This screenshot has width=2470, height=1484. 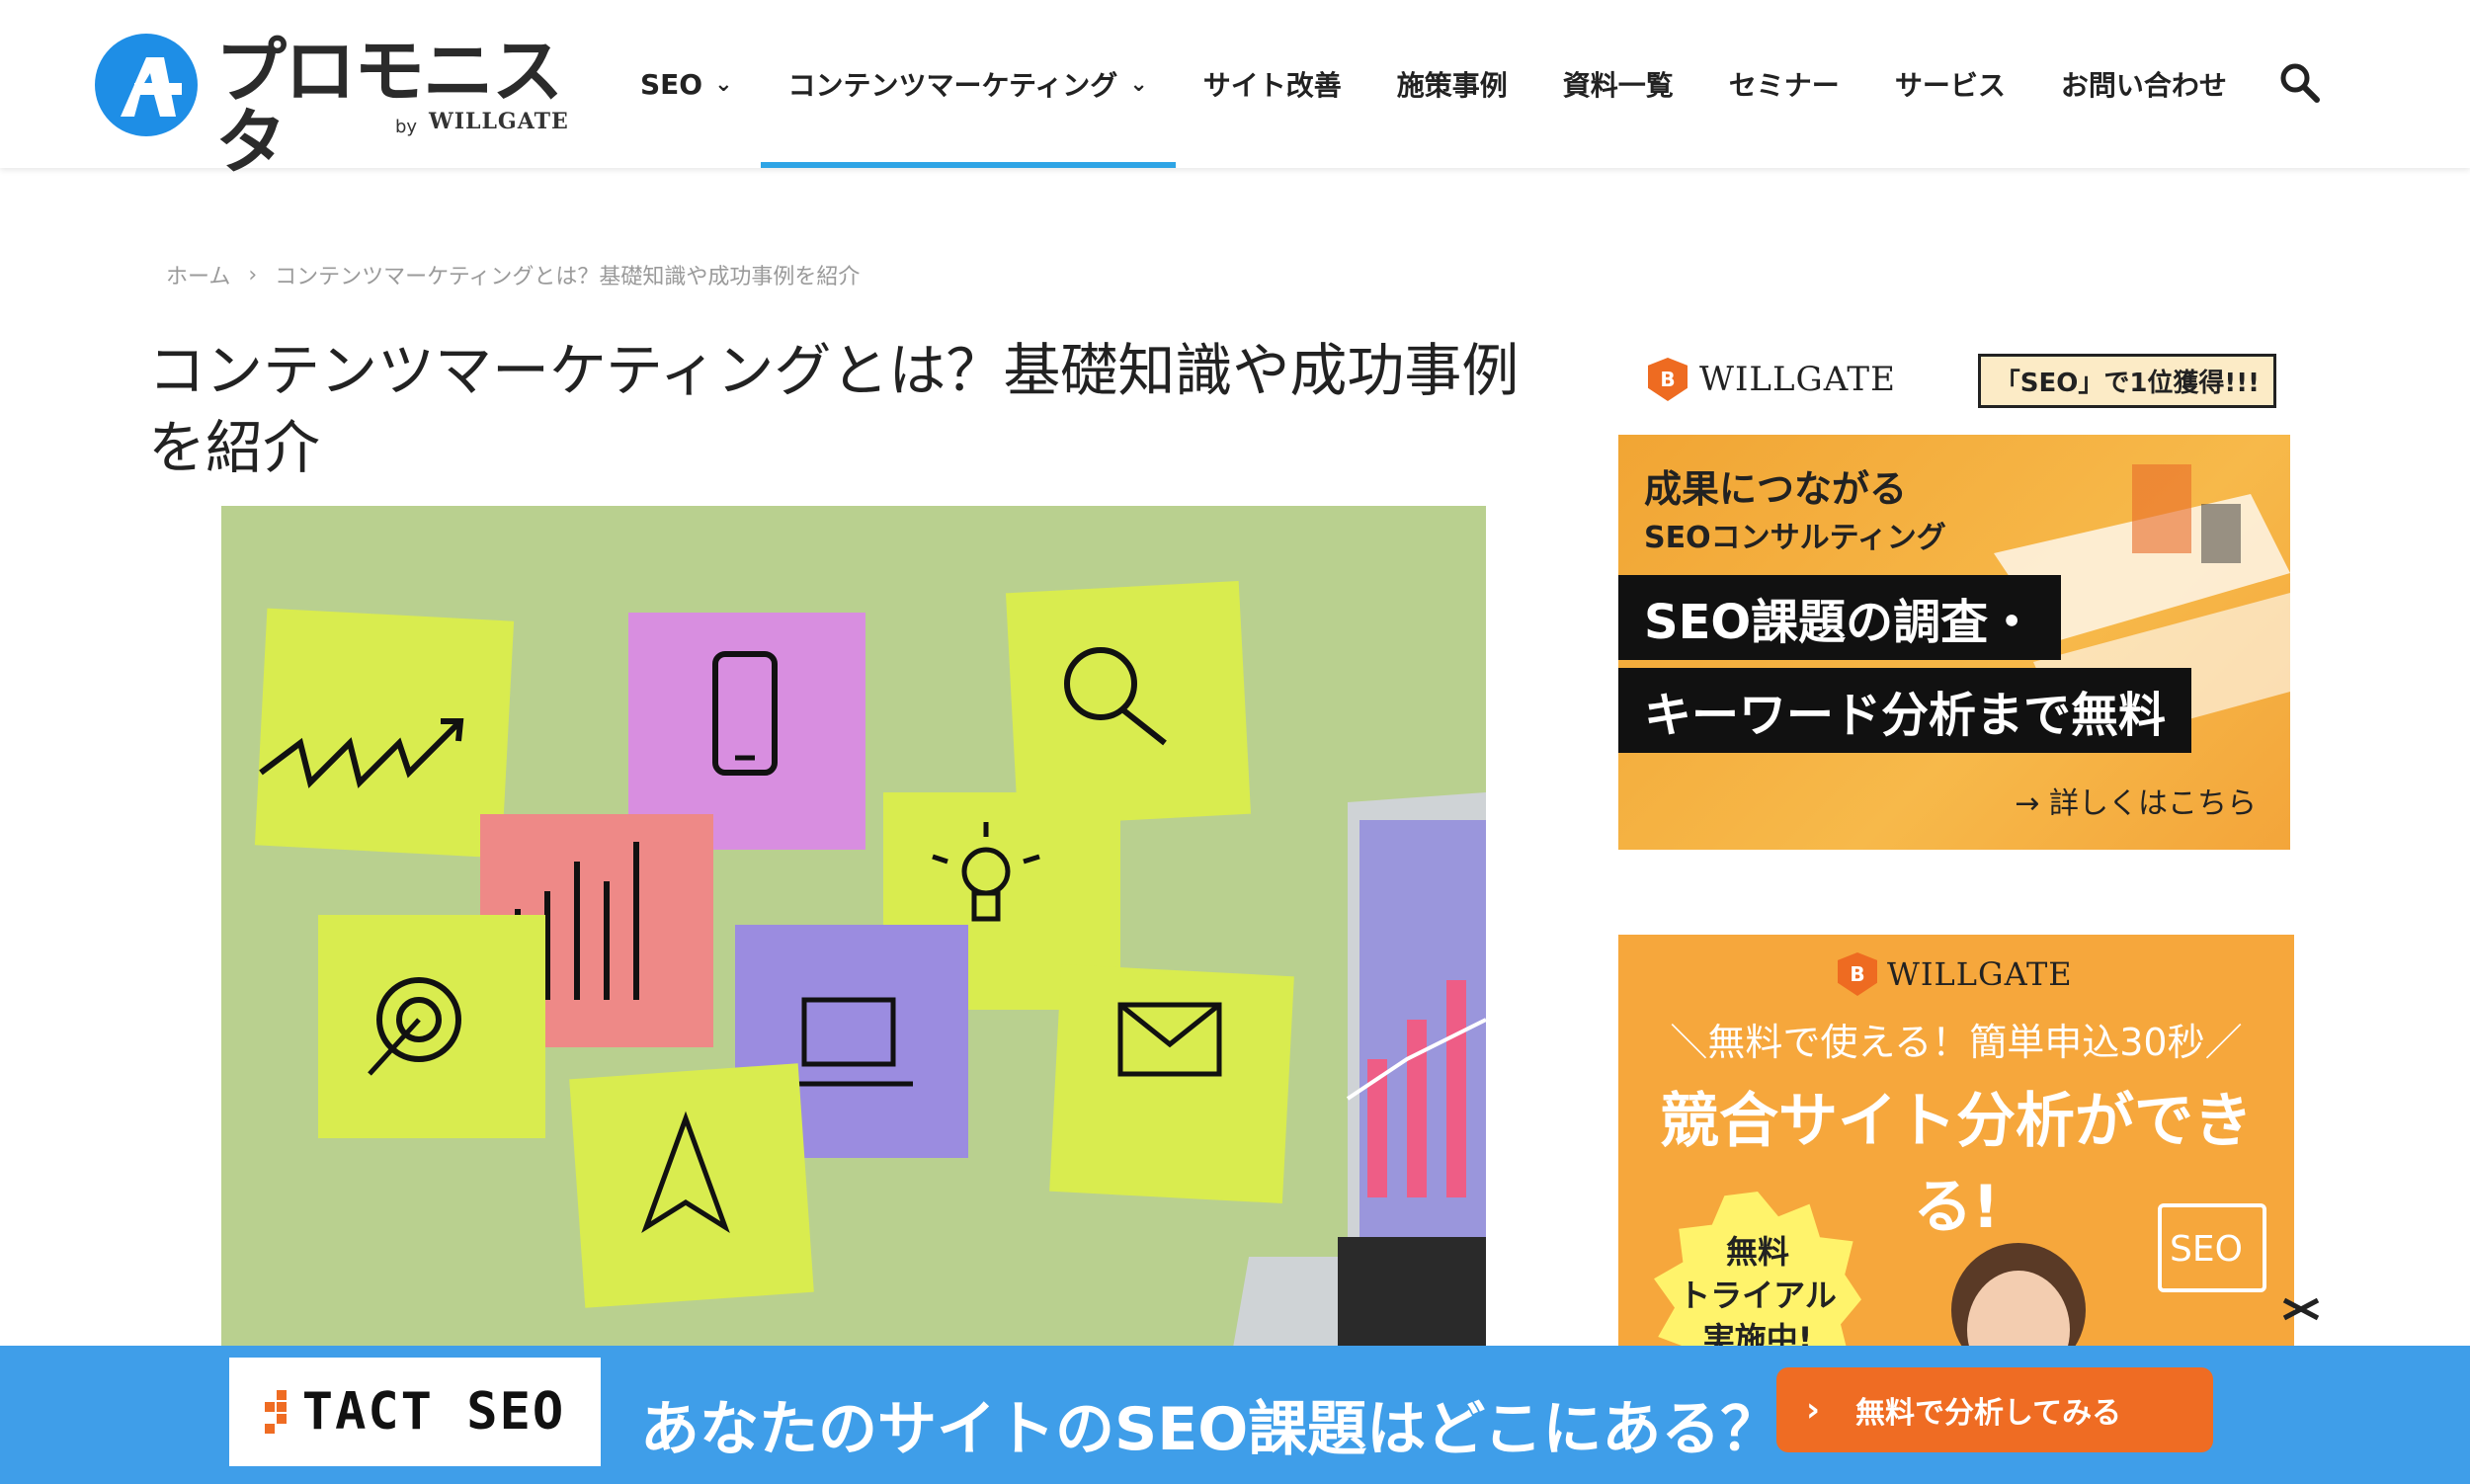 I want to click on logo-by: by, so click(x=406, y=127).